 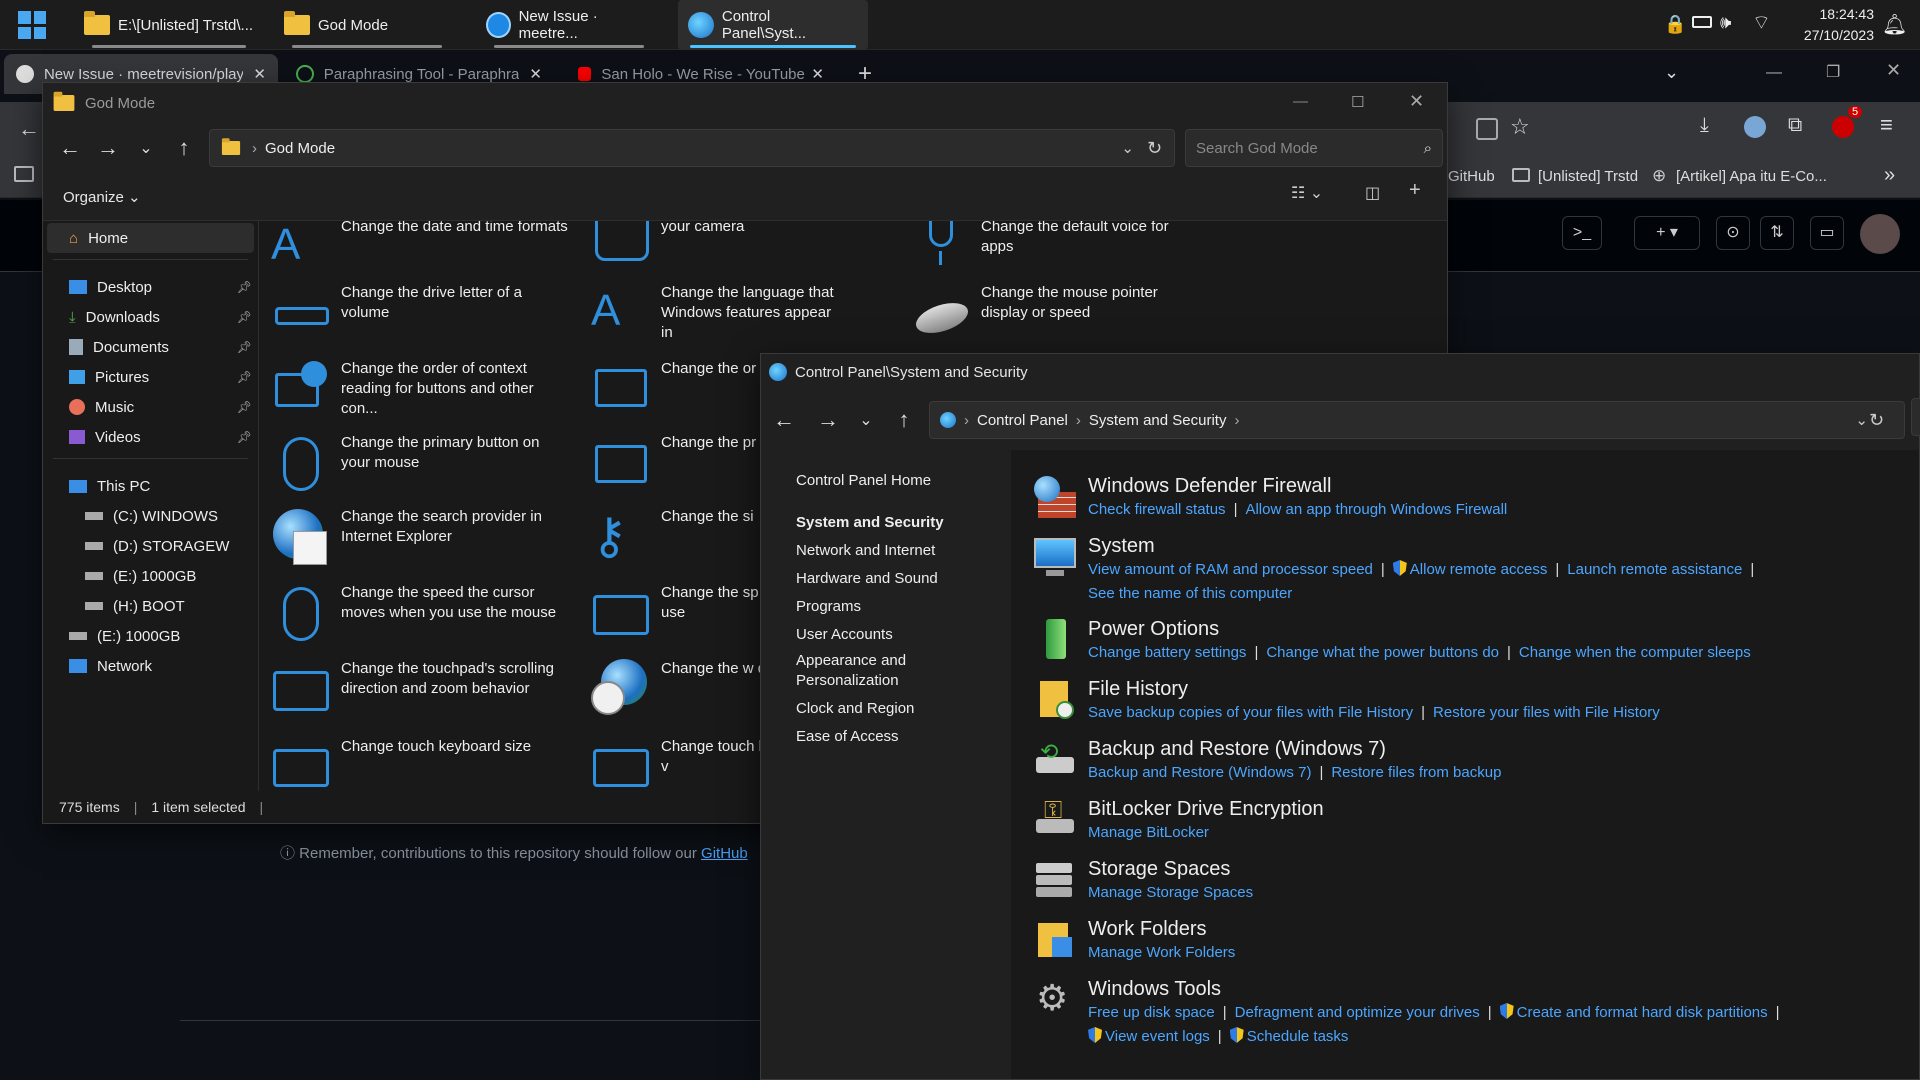 What do you see at coordinates (1777, 233) in the screenshot?
I see `pull-requests-icon: ⇅` at bounding box center [1777, 233].